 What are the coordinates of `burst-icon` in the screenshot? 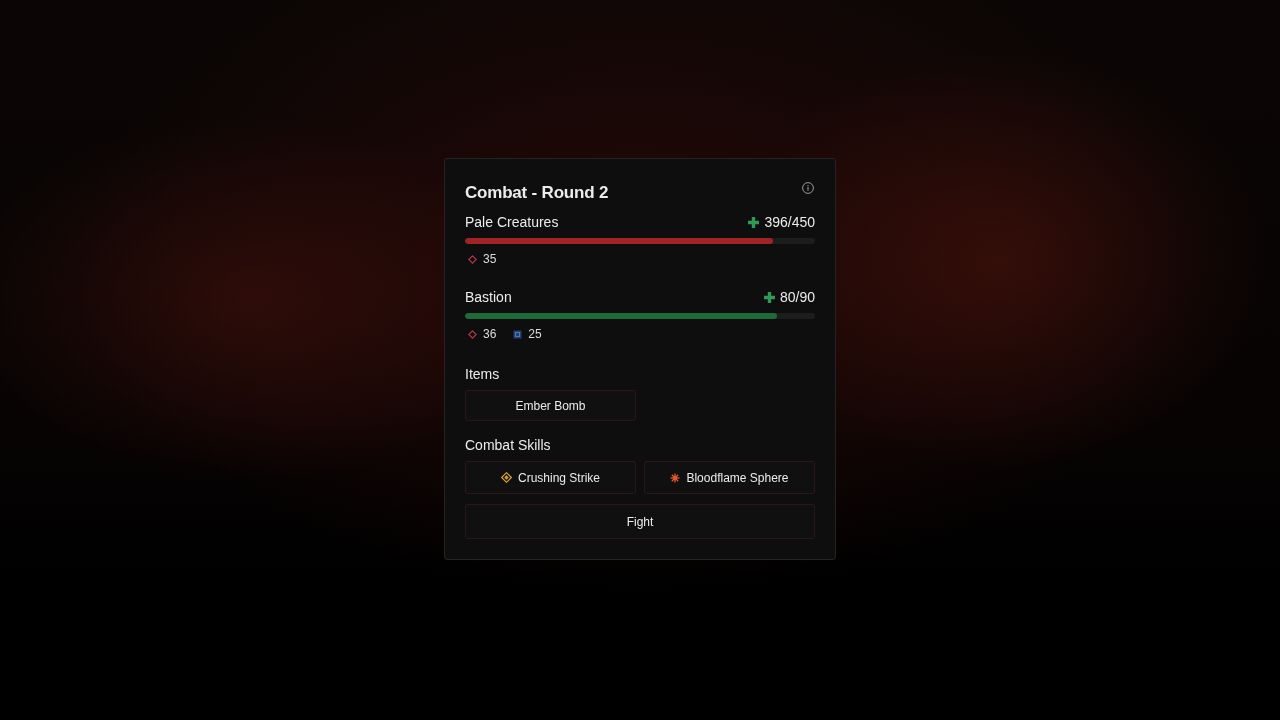 It's located at (675, 477).